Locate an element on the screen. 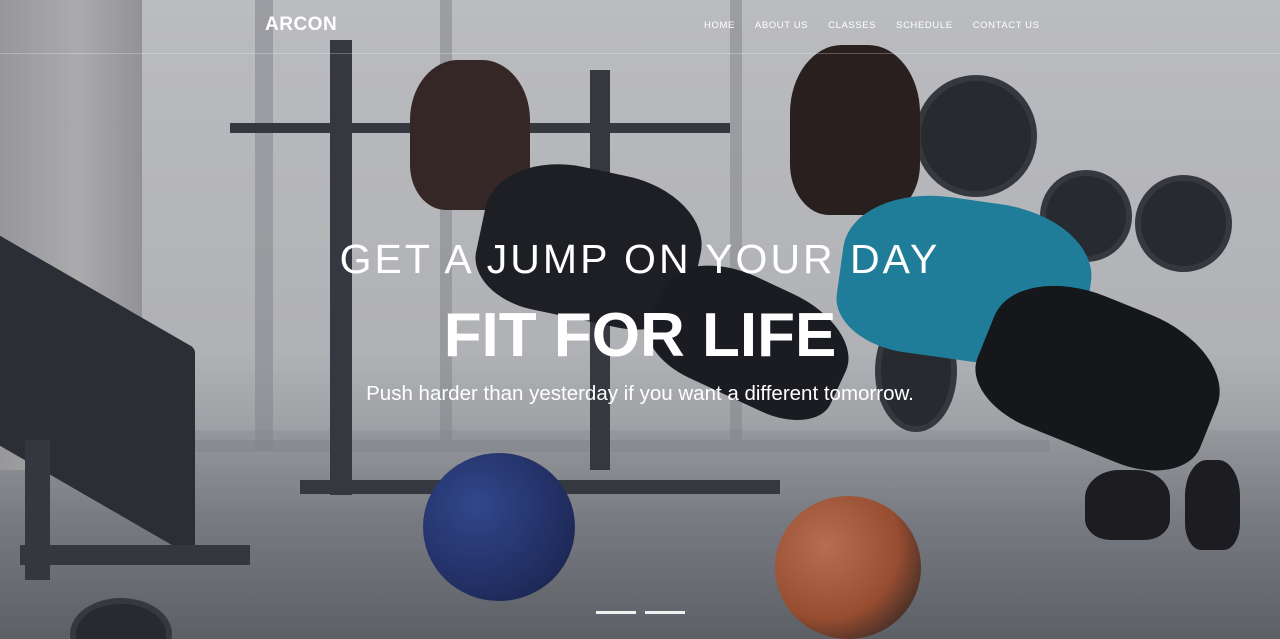  nav-schedule: SCHEDULE is located at coordinates (924, 25).